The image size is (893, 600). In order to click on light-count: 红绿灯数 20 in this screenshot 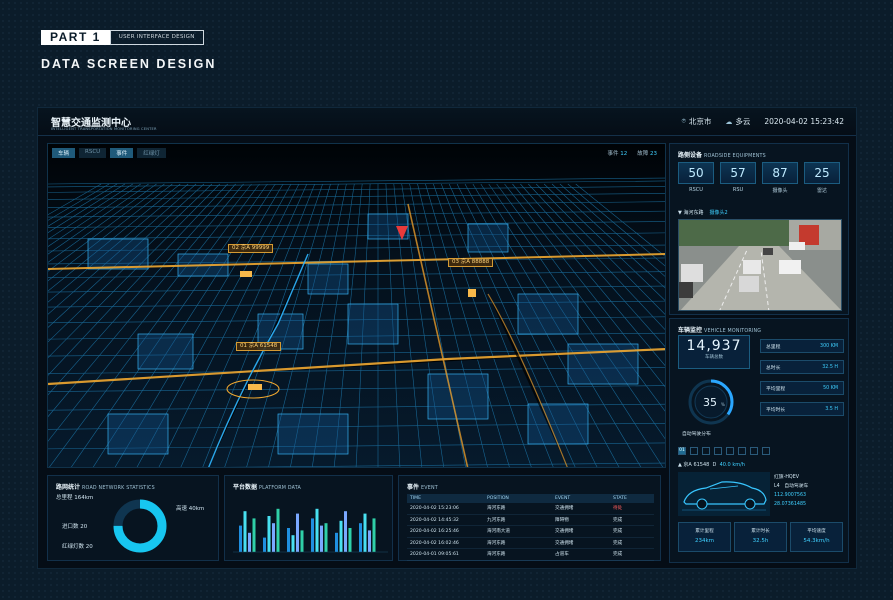, I will do `click(77, 547)`.